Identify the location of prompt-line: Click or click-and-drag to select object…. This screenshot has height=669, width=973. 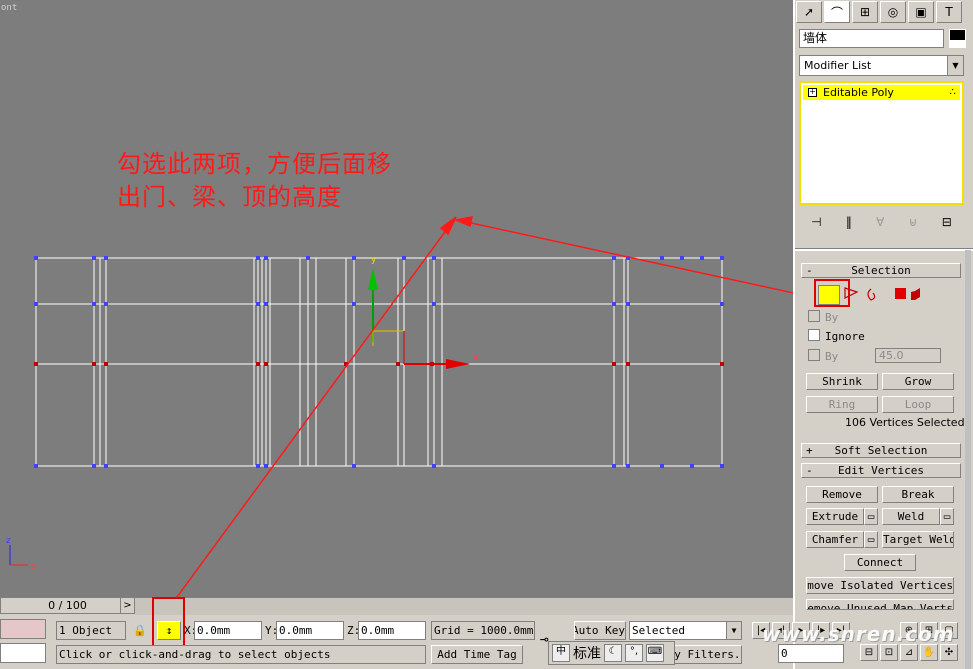
(241, 654).